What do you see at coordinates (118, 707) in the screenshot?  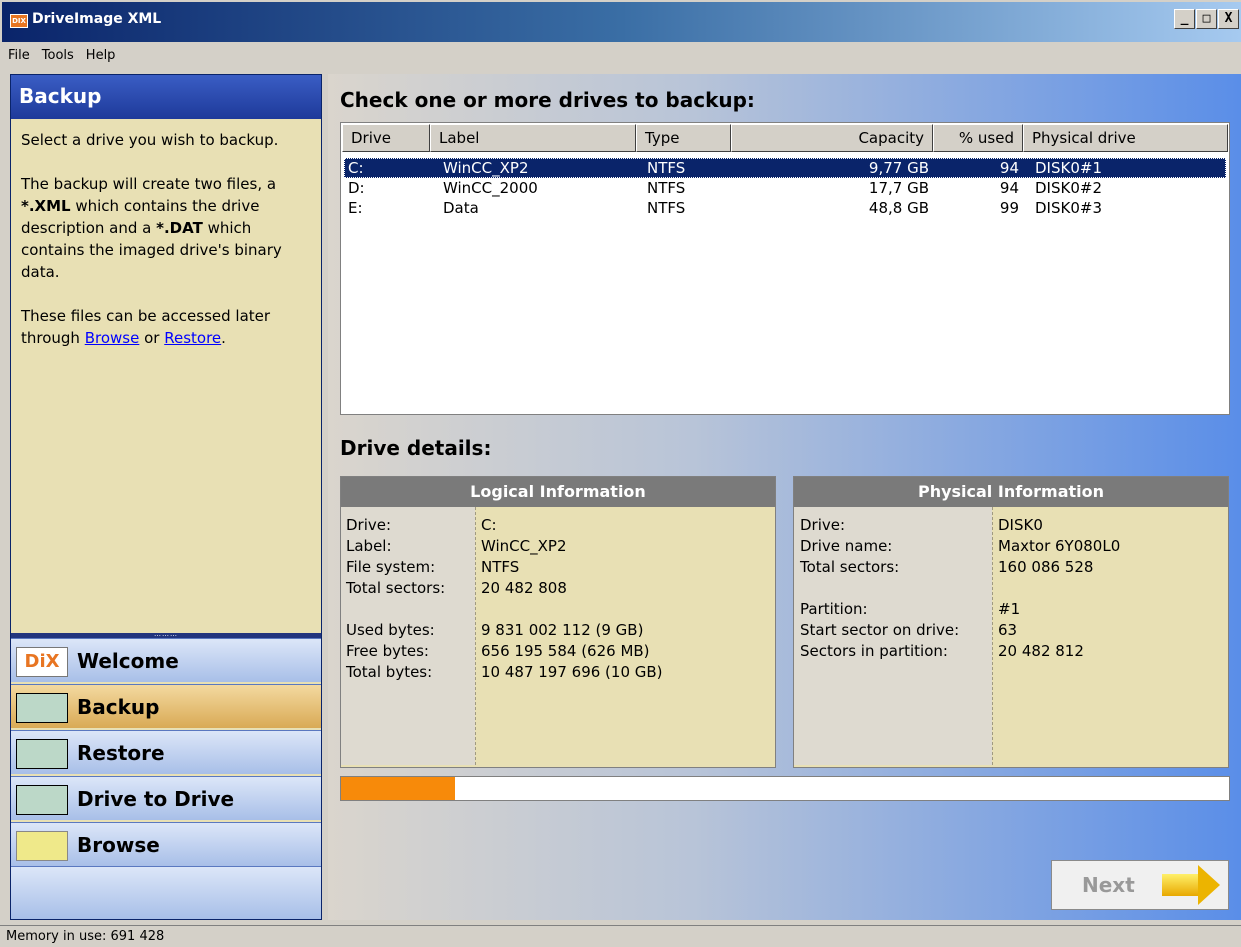 I see `nav-backup-label: Backup` at bounding box center [118, 707].